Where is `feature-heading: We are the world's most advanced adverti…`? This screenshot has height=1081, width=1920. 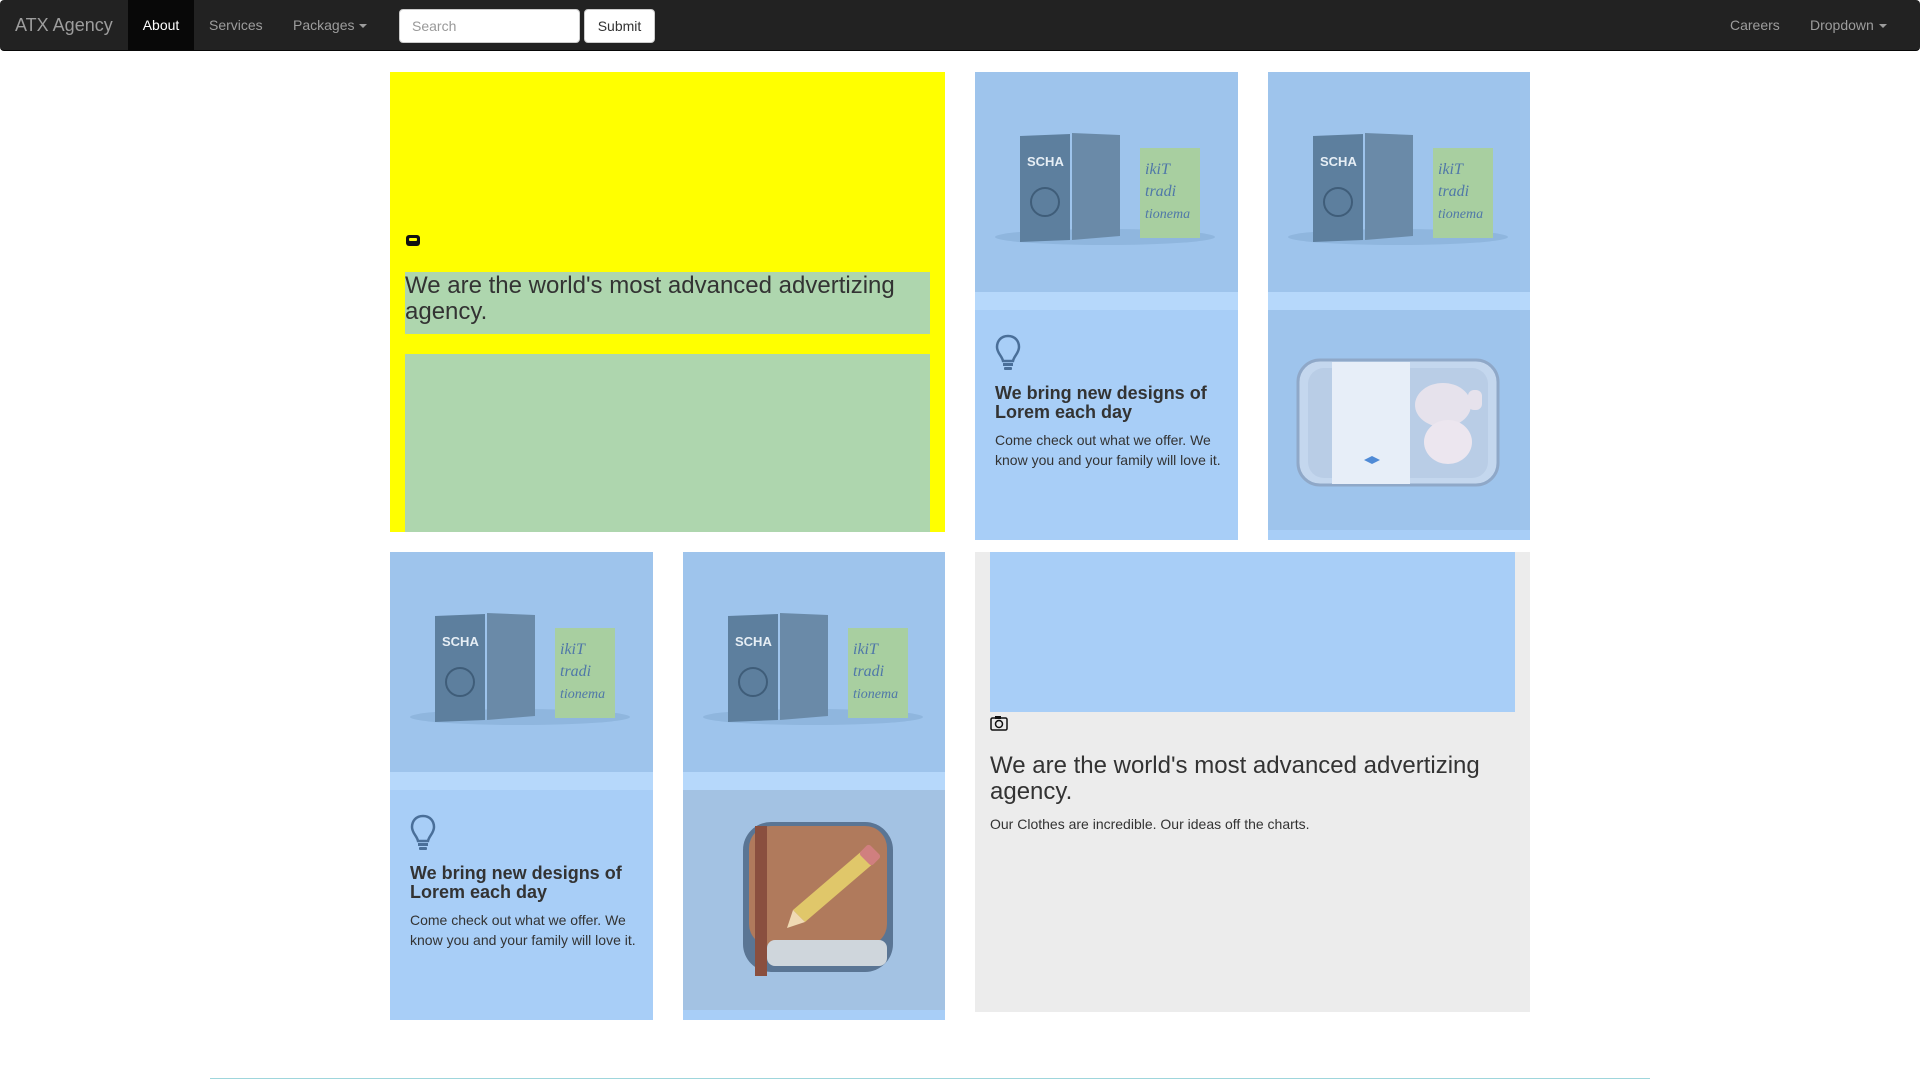
feature-heading: We are the world's most advanced adverti… is located at coordinates (1235, 778).